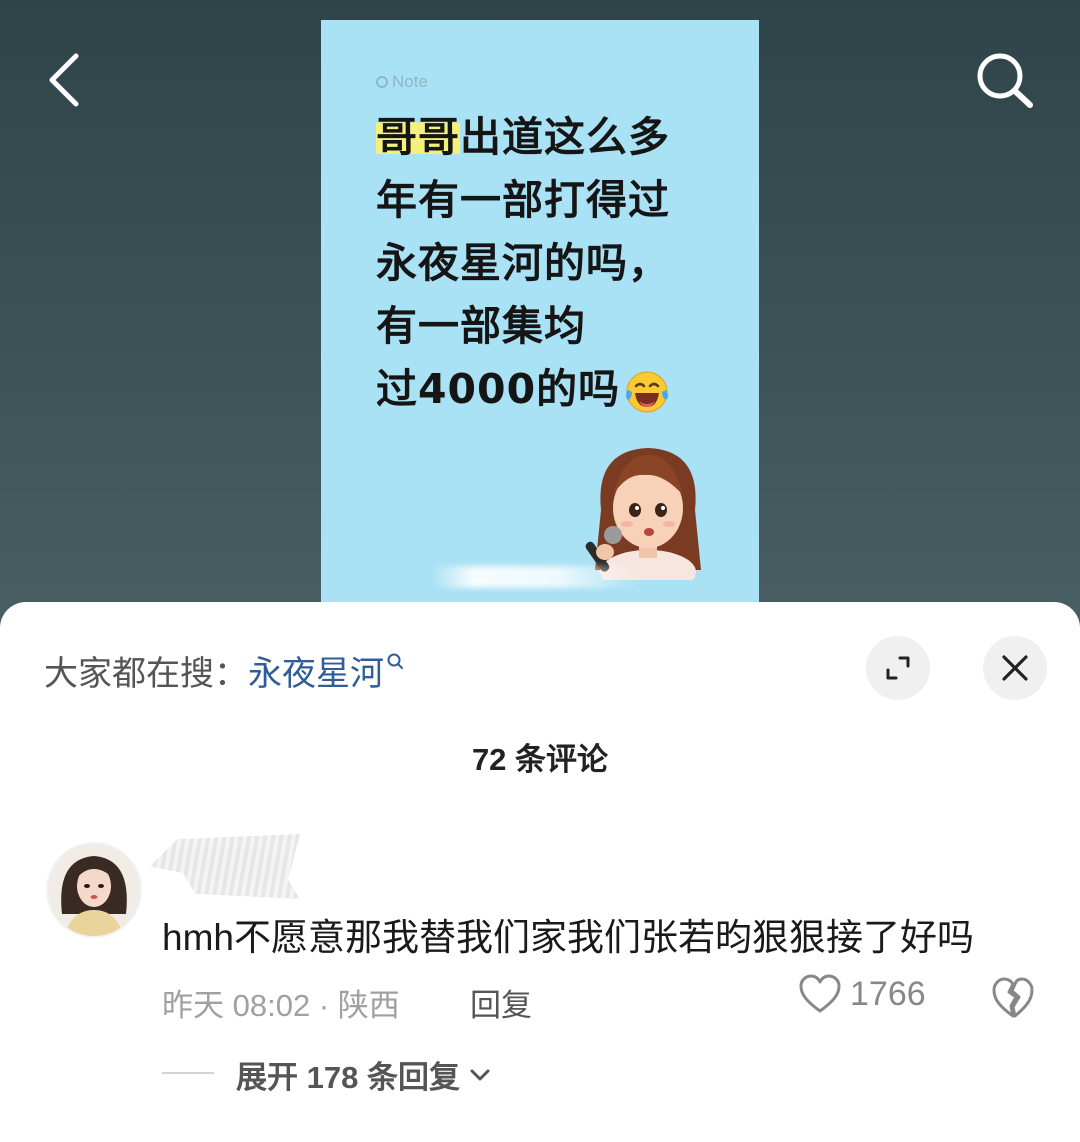 The height and width of the screenshot is (1142, 1080). I want to click on expand-replies-label: 展开 178 条回复, so click(348, 1077).